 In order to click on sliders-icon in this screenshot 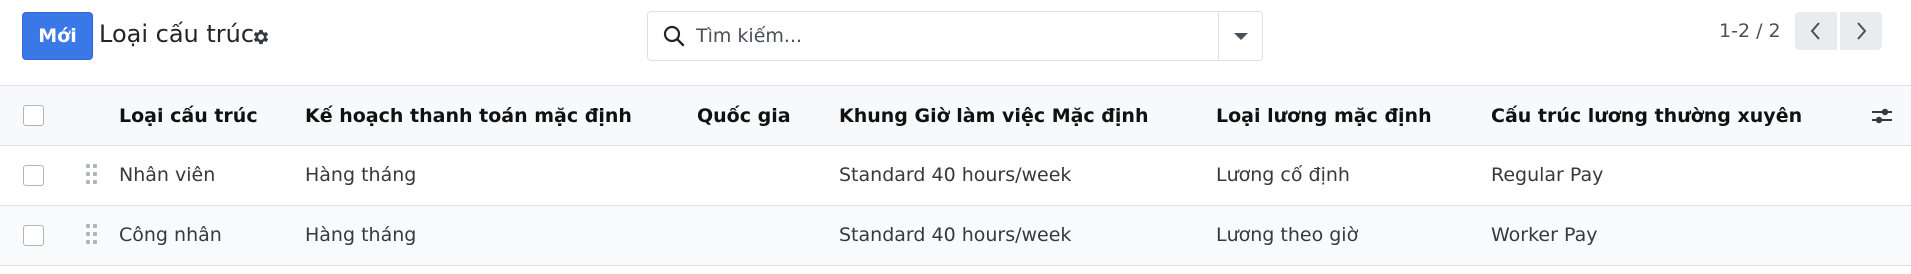, I will do `click(1882, 116)`.